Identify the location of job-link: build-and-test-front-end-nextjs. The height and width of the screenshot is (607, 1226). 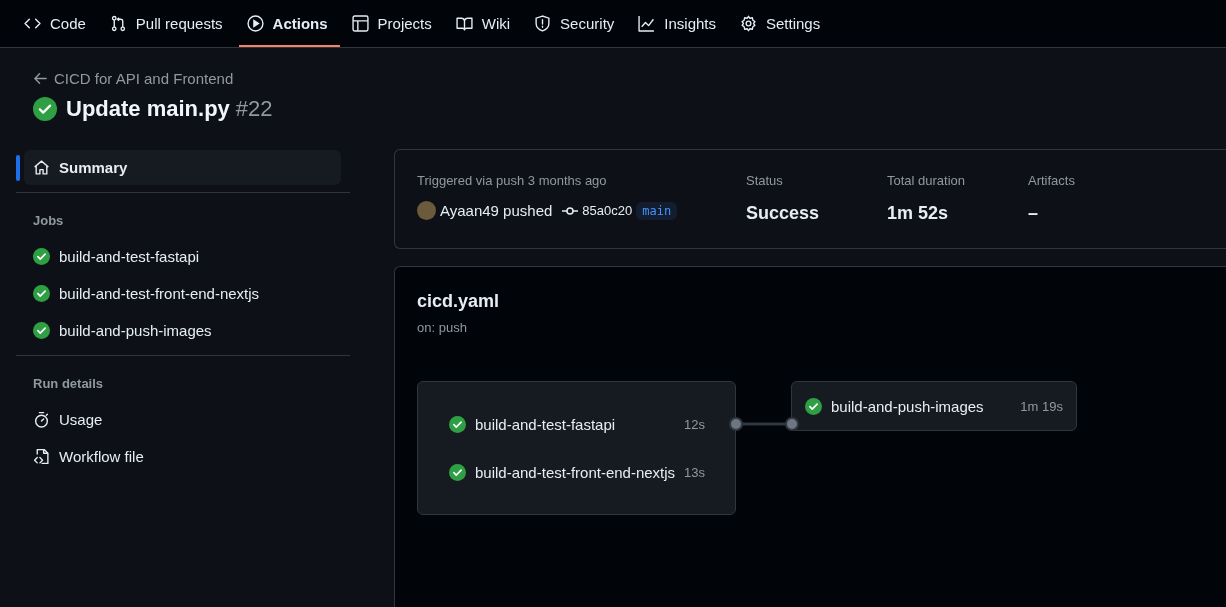
(182, 293).